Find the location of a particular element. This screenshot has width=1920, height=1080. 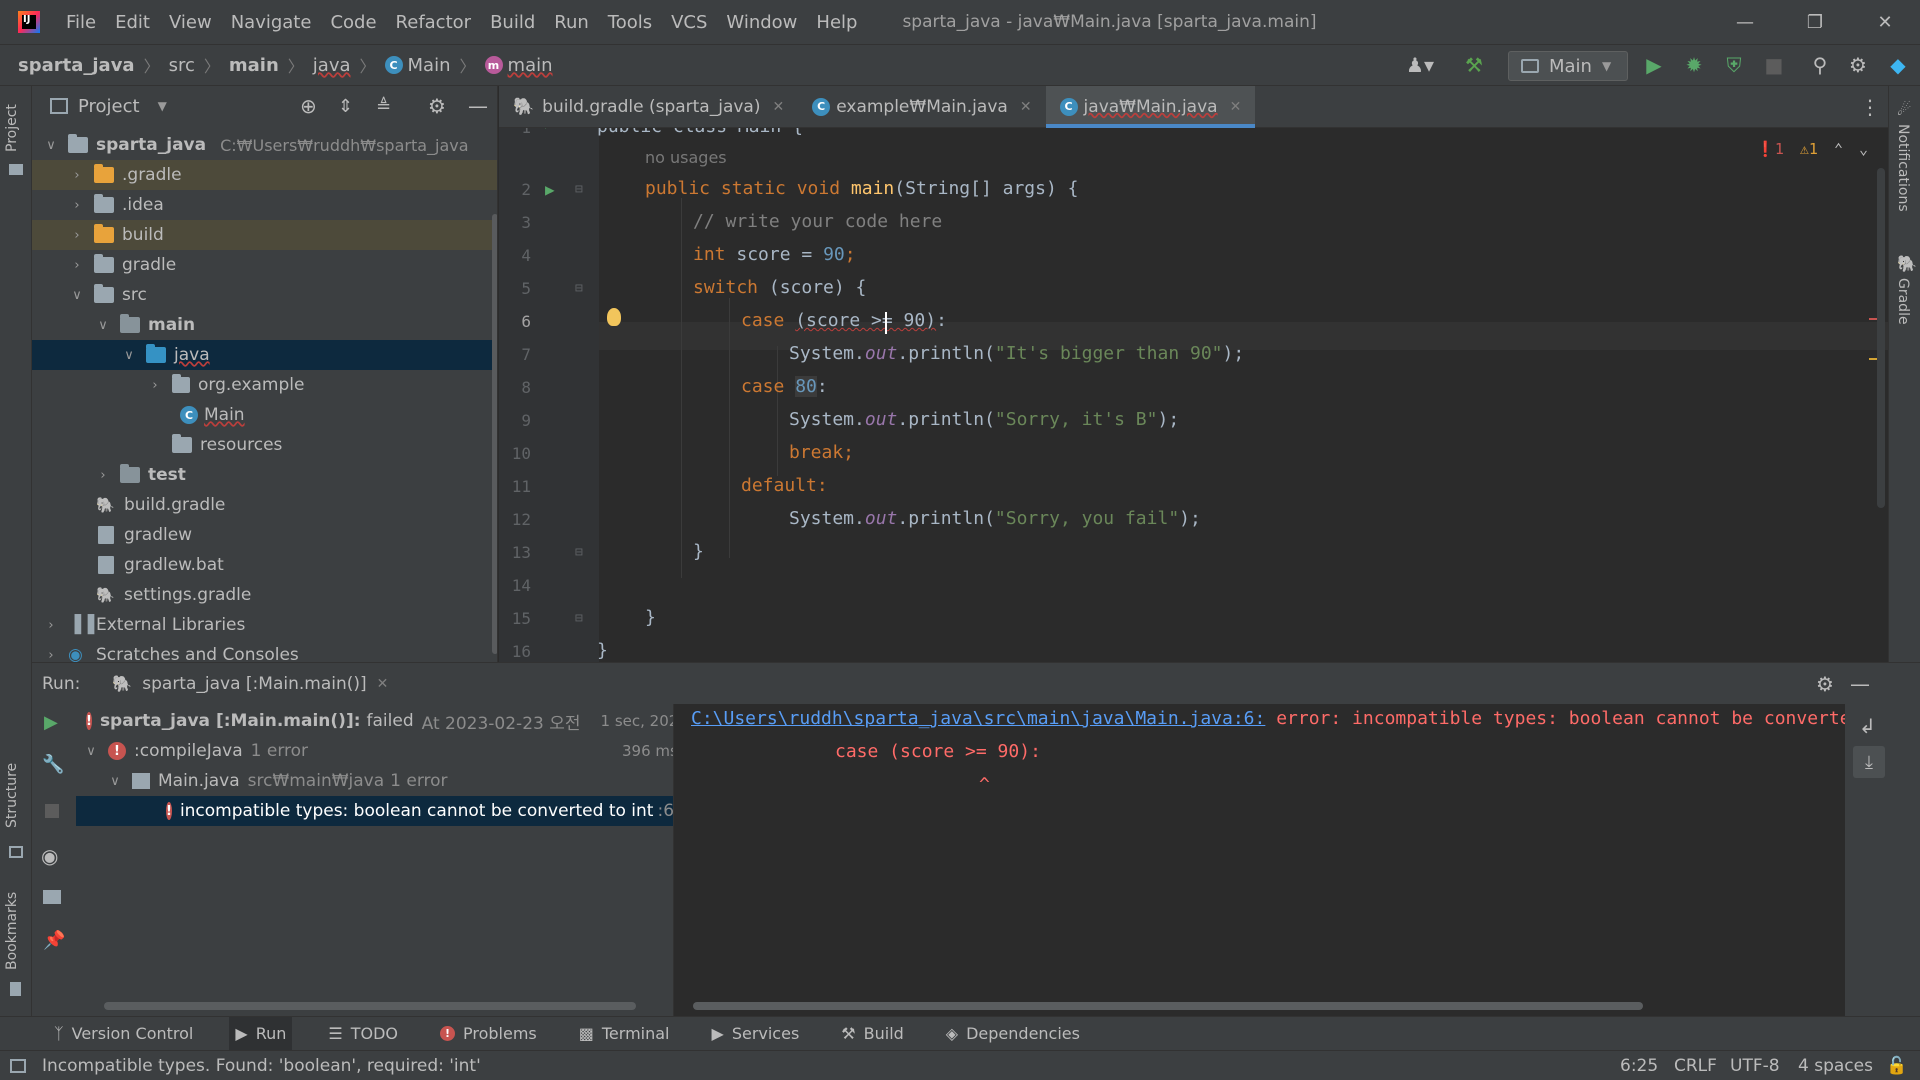

restore-icon: ❐ is located at coordinates (1815, 22).